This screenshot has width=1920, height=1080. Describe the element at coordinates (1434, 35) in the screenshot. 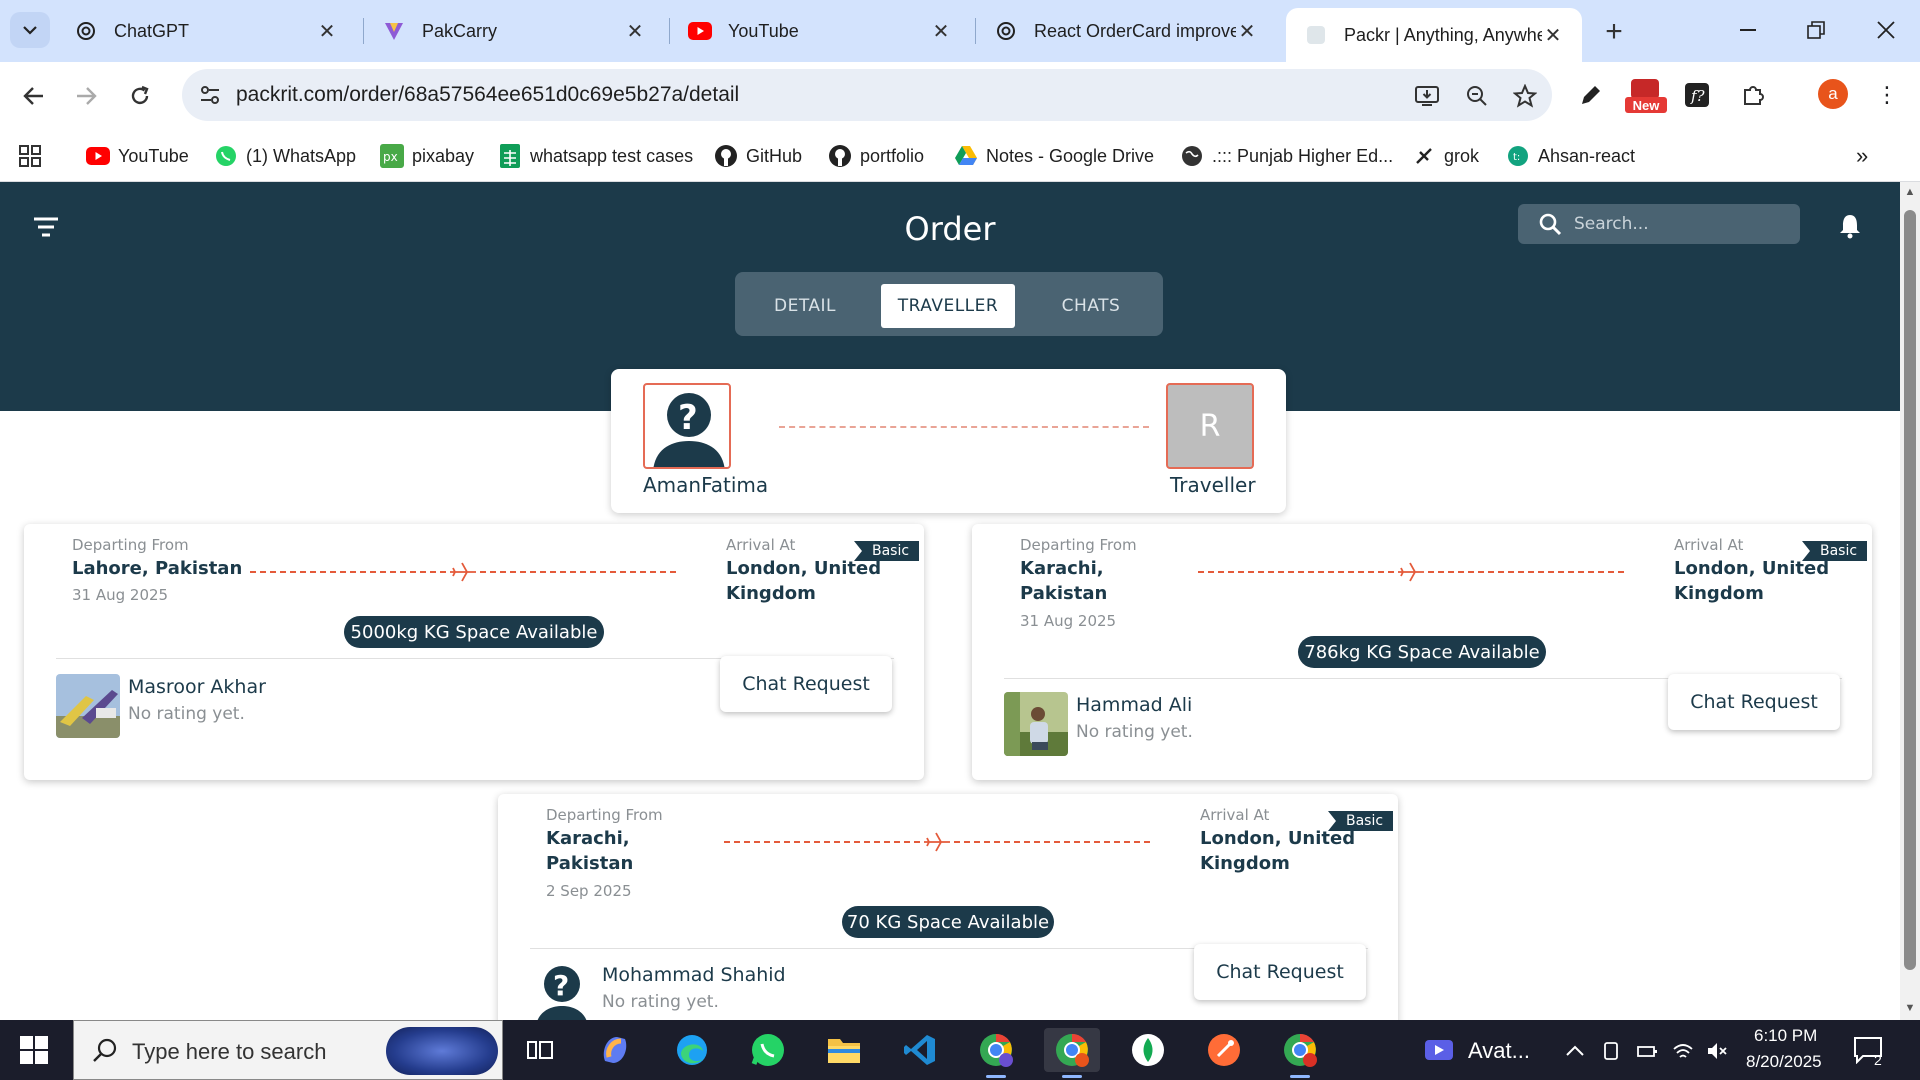

I see `browser-tab-packr: Packr | Anything, Anywhe ✕` at that location.